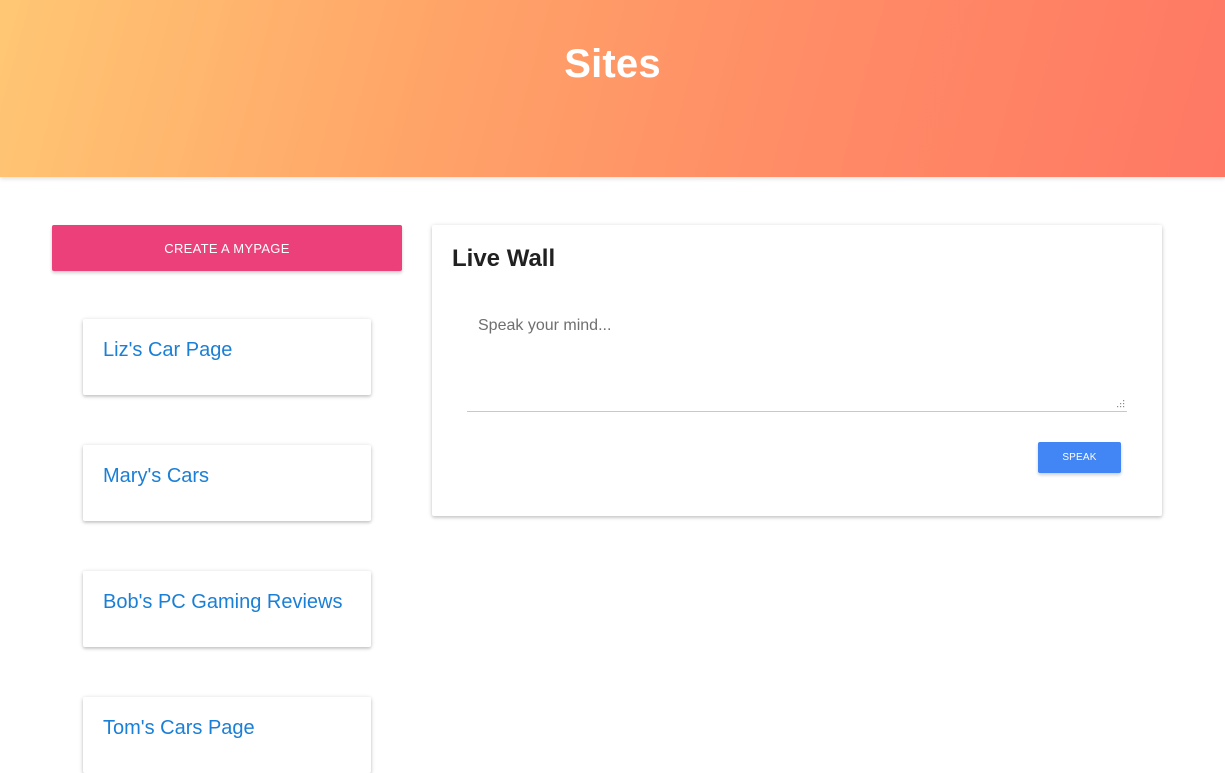  Describe the element at coordinates (504, 258) in the screenshot. I see `live-wall-title: Live Wall` at that location.